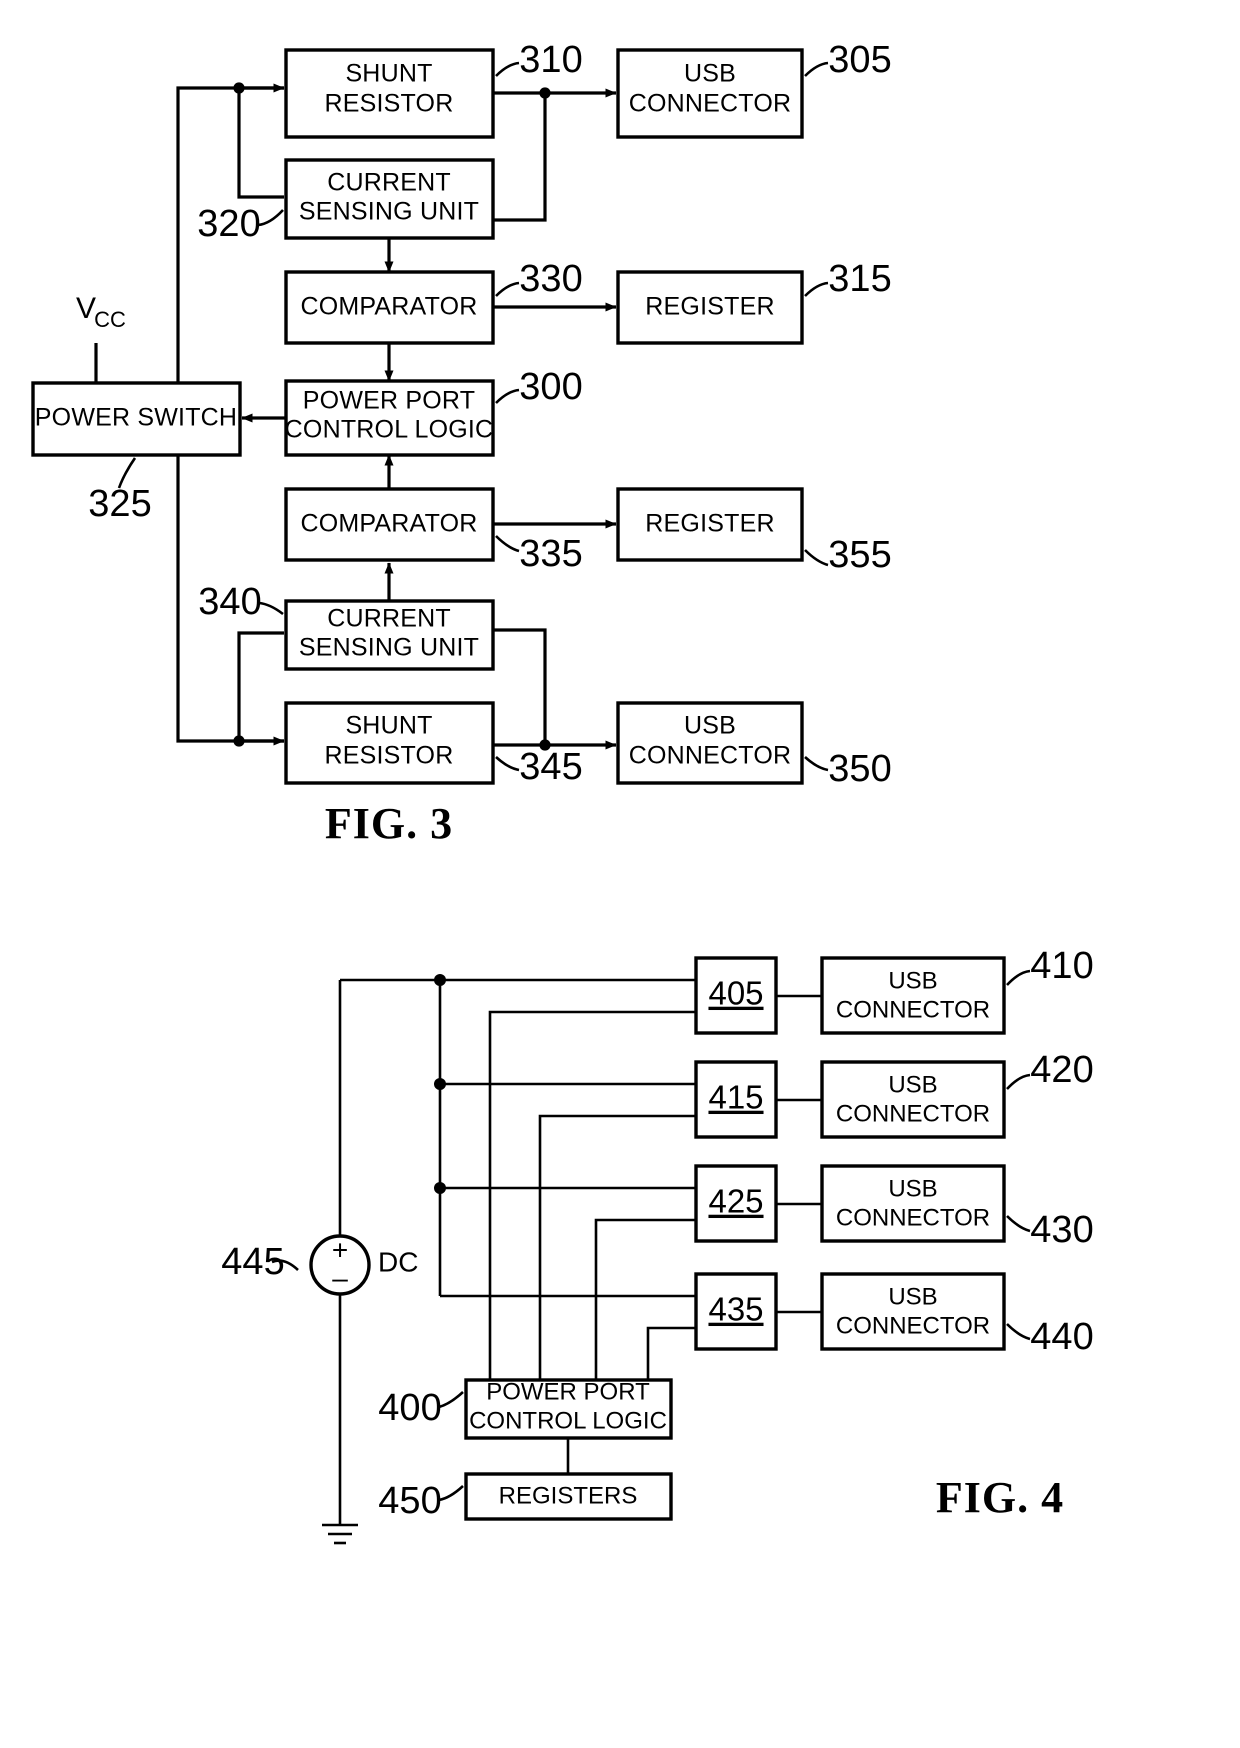 Image resolution: width=1240 pixels, height=1748 pixels. What do you see at coordinates (735, 1201) in the screenshot?
I see `fig4-switch-425-number: 425` at bounding box center [735, 1201].